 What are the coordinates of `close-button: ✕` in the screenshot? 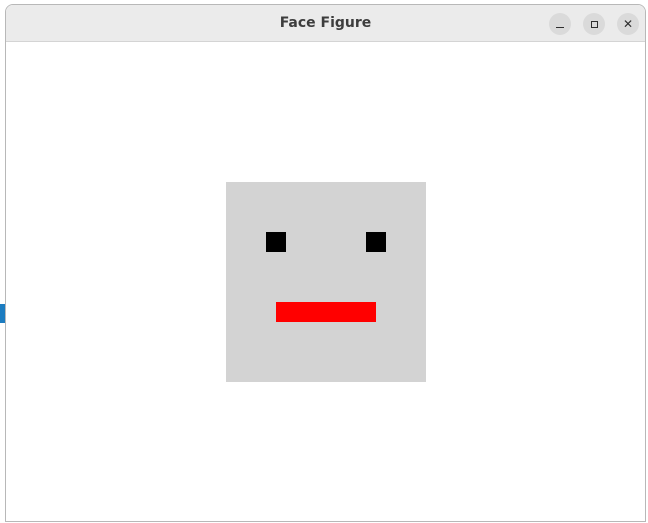 It's located at (628, 24).